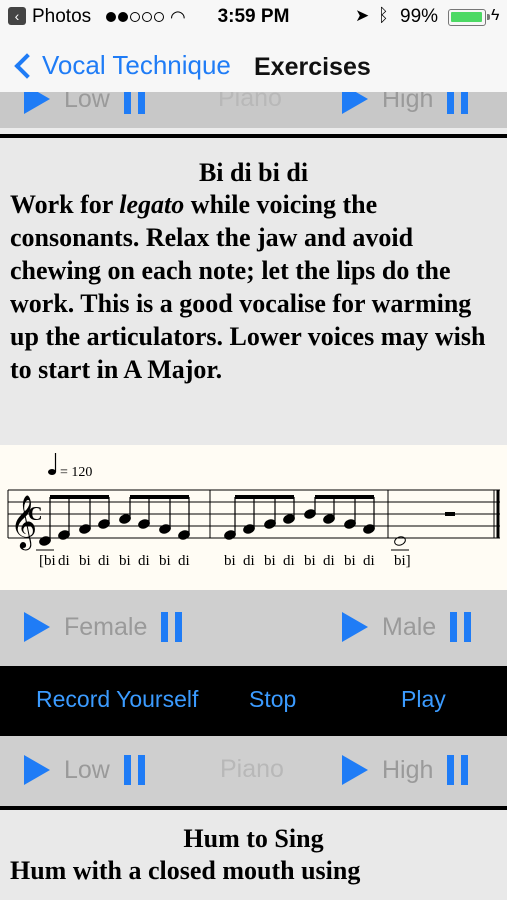 The width and height of the screenshot is (507, 900). Describe the element at coordinates (253, 628) in the screenshot. I see `voice-controls: Female Male` at that location.